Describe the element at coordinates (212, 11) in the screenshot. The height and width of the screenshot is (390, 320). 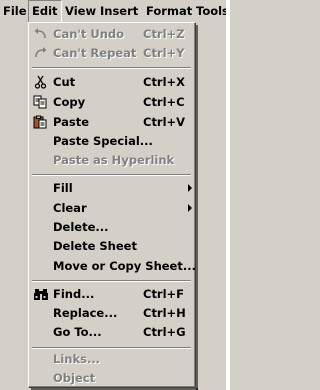
I see `menu-tools: Tools` at that location.